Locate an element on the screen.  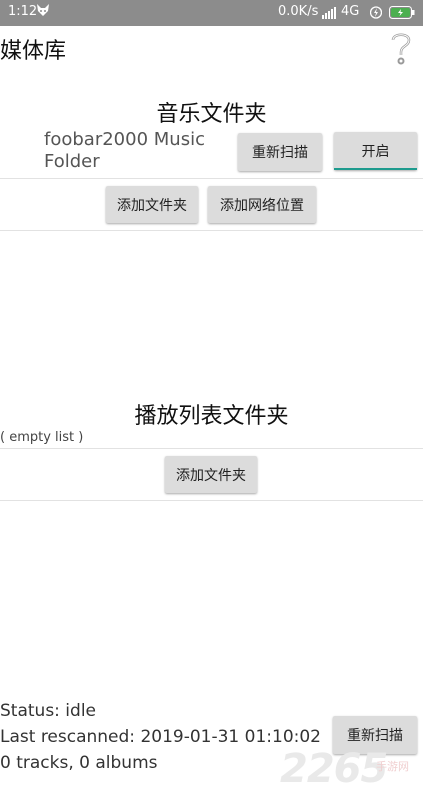
add-playlist-folder-button: 添加文件夹 is located at coordinates (211, 474).